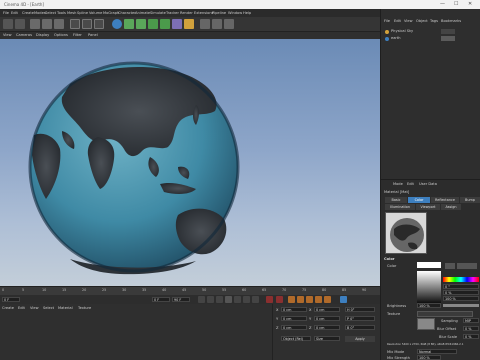 The image size is (480, 360). I want to click on viewport-menu-filter: Filter, so click(77, 35).